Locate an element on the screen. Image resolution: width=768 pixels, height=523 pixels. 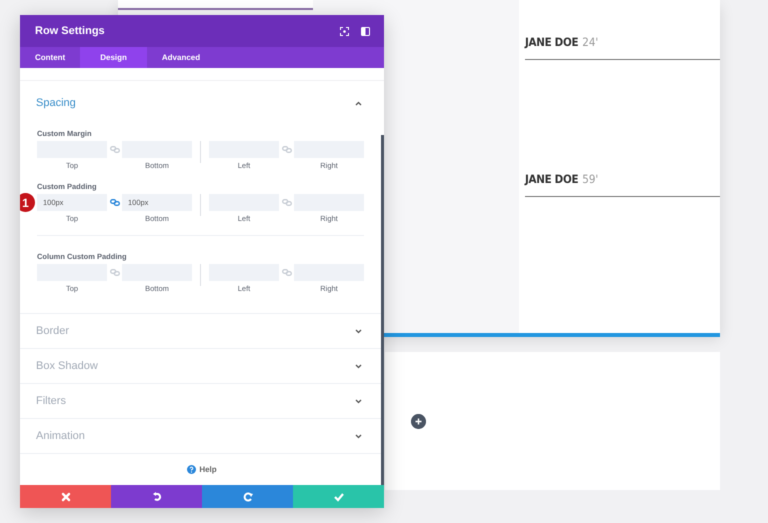
tab: Design is located at coordinates (113, 57).